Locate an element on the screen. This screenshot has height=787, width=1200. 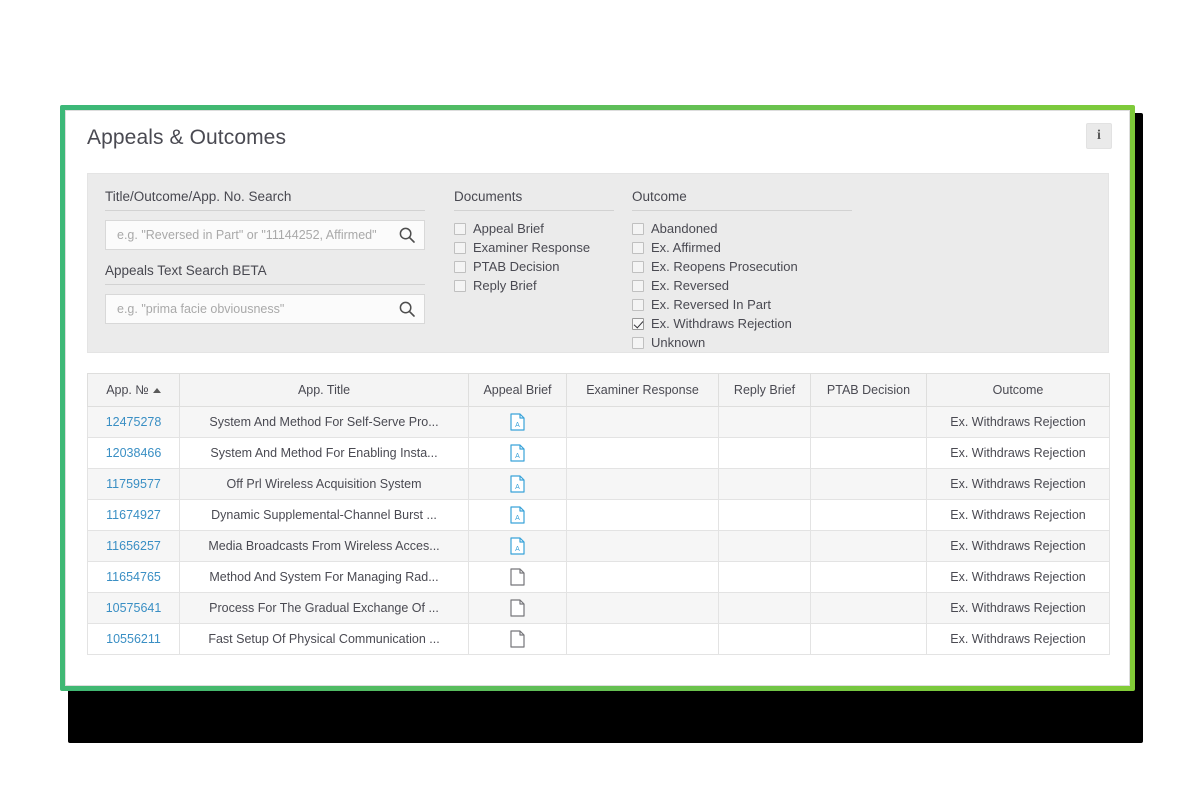
outcome-checkbox-option-1: Ex. Affirmed is located at coordinates (742, 248).